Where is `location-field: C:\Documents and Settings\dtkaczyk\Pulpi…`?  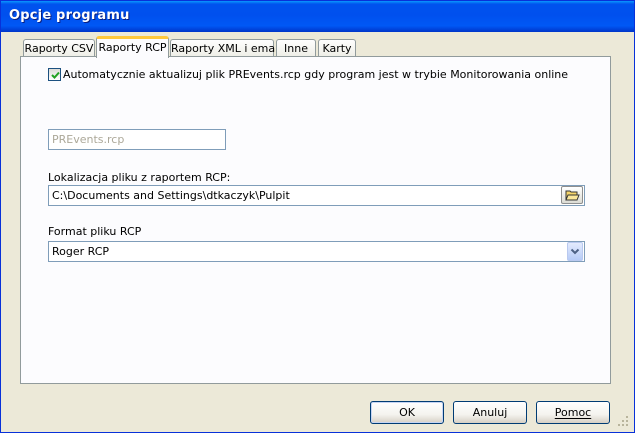 location-field: C:\Documents and Settings\dtkaczyk\Pulpi… is located at coordinates (316, 195).